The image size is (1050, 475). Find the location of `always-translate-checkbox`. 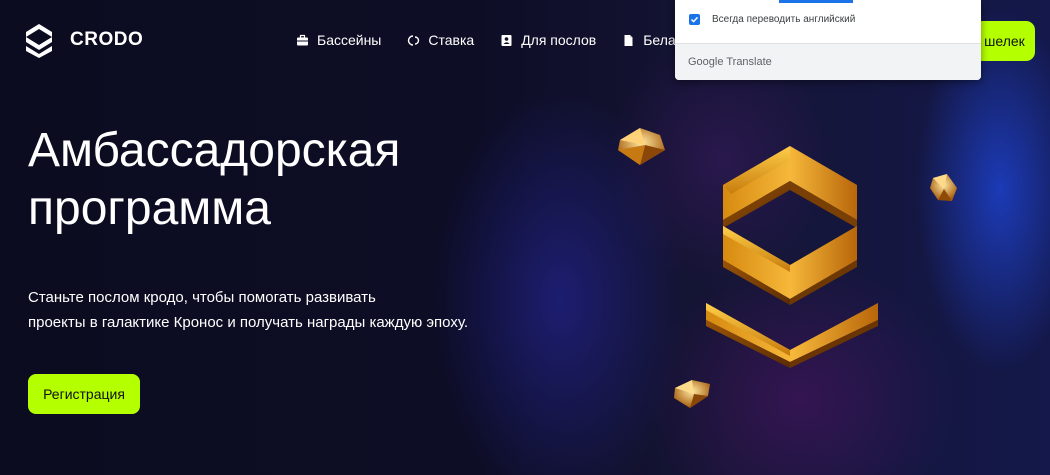

always-translate-checkbox is located at coordinates (694, 19).